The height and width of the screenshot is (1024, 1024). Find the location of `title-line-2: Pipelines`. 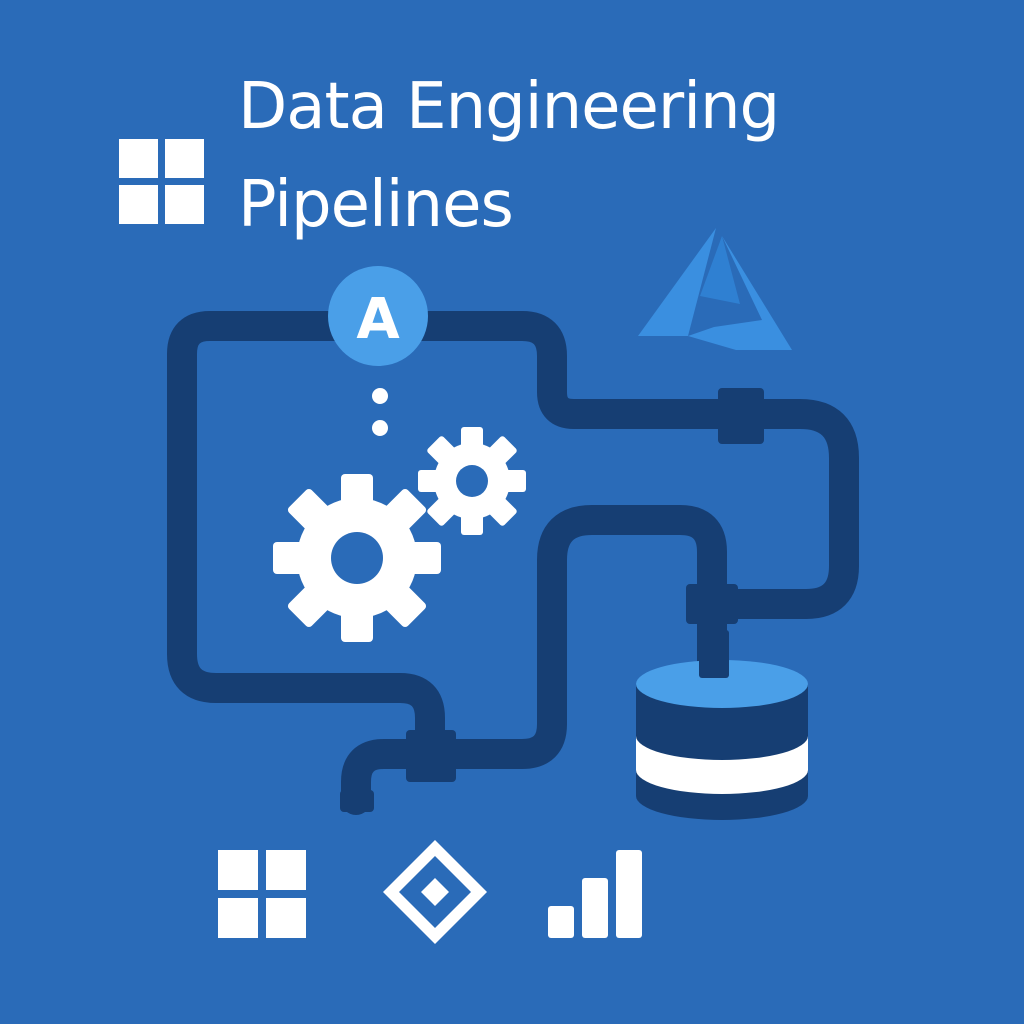

title-line-2: Pipelines is located at coordinates (376, 205).